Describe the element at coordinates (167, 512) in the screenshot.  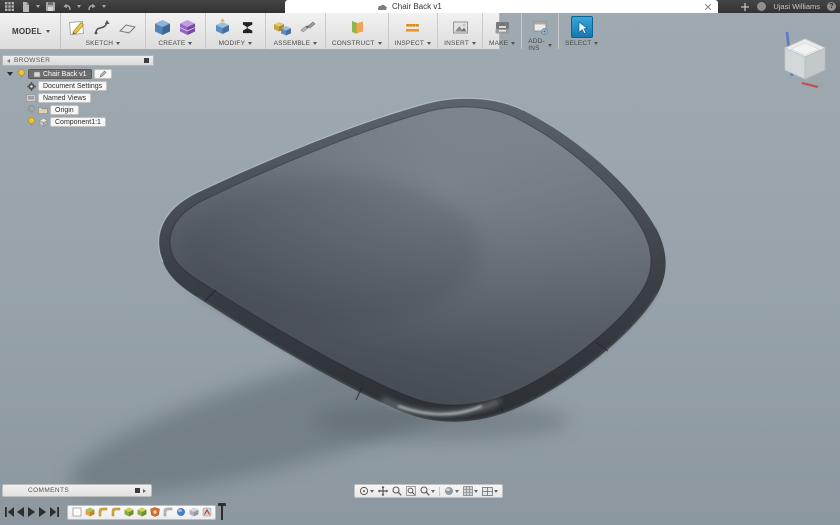
I see `timeline-fillet-gray-icon` at that location.